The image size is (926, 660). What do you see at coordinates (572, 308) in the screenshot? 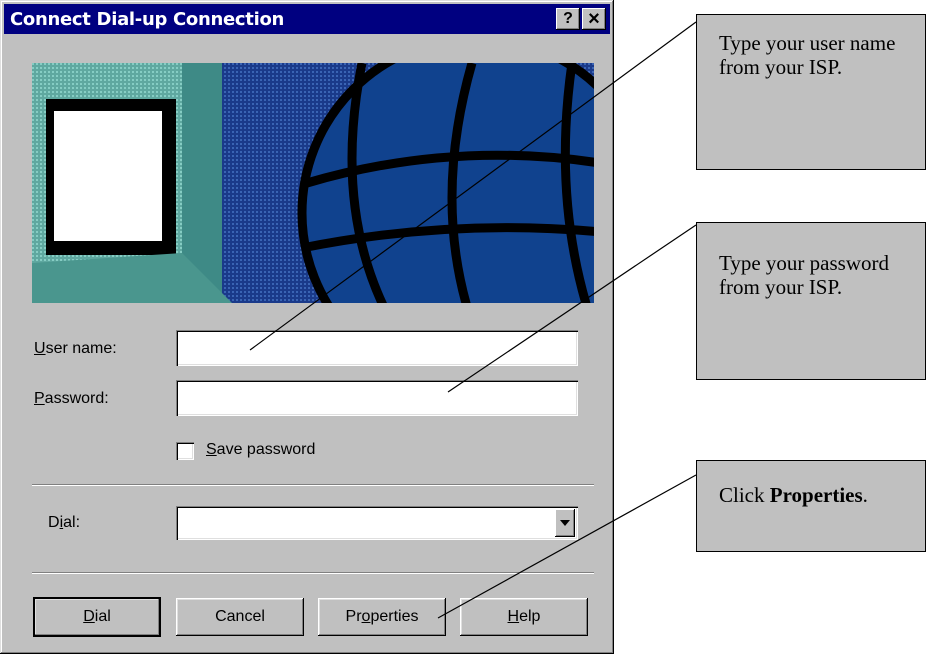
I see `pointer-line-password` at bounding box center [572, 308].